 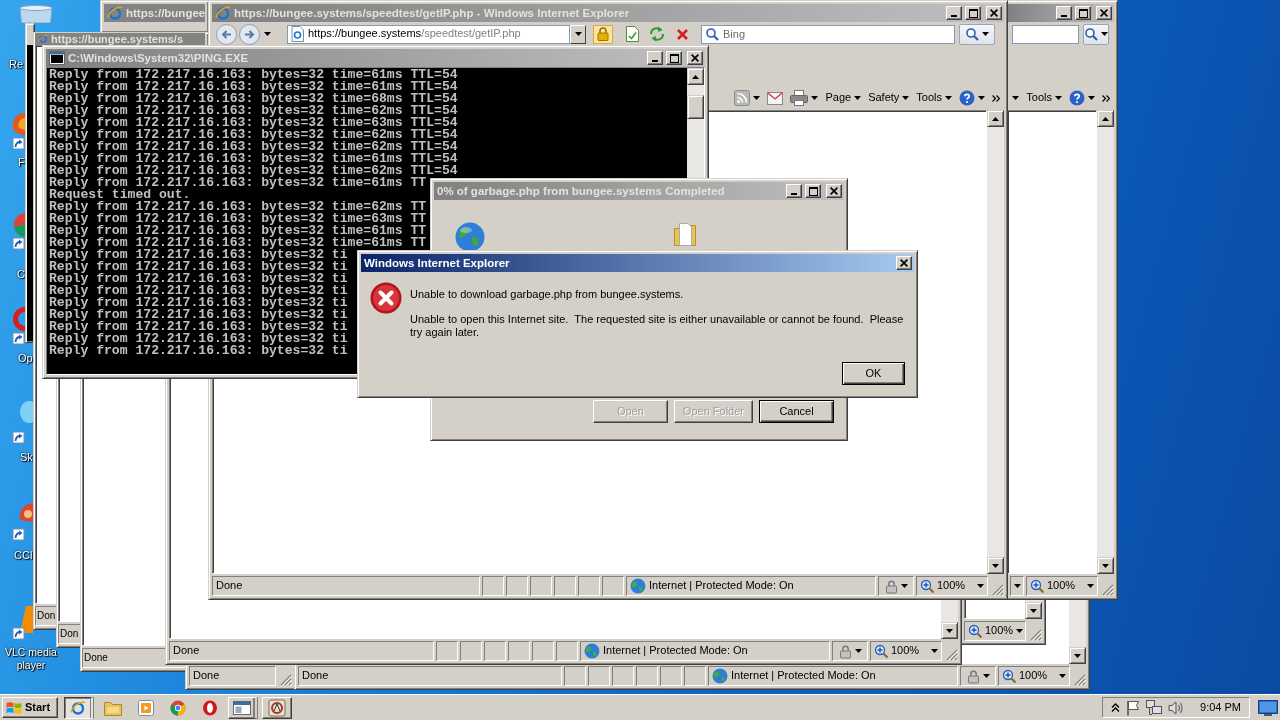 What do you see at coordinates (975, 631) in the screenshot?
I see `zoom-icon` at bounding box center [975, 631].